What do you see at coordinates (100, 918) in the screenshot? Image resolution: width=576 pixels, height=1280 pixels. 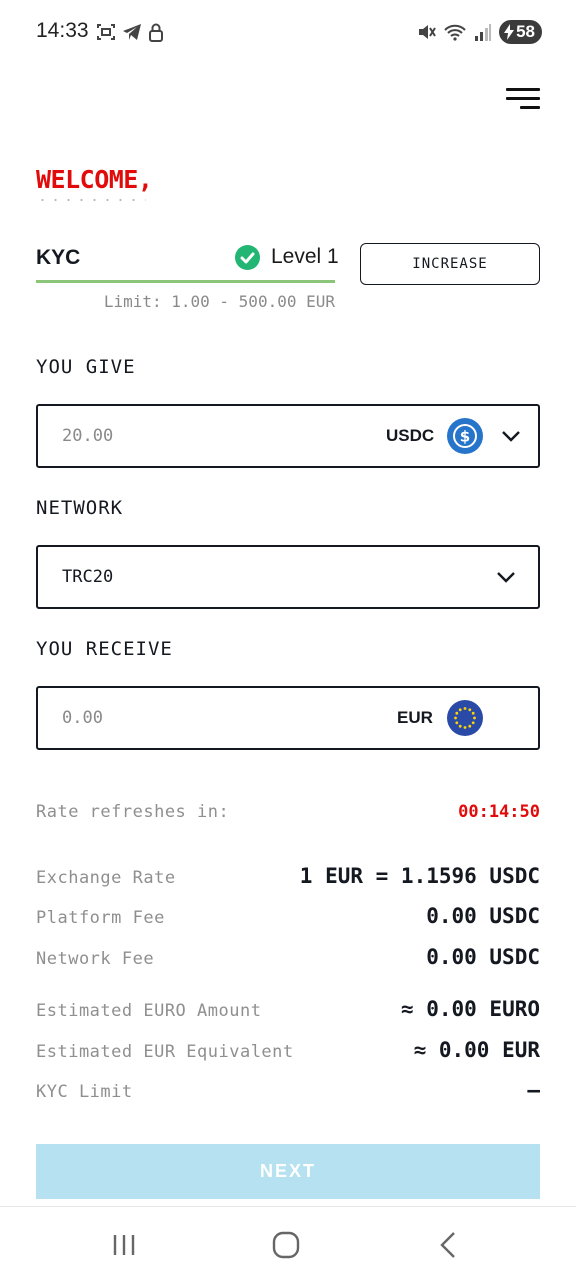 I see `detail-label: Platform Fee` at bounding box center [100, 918].